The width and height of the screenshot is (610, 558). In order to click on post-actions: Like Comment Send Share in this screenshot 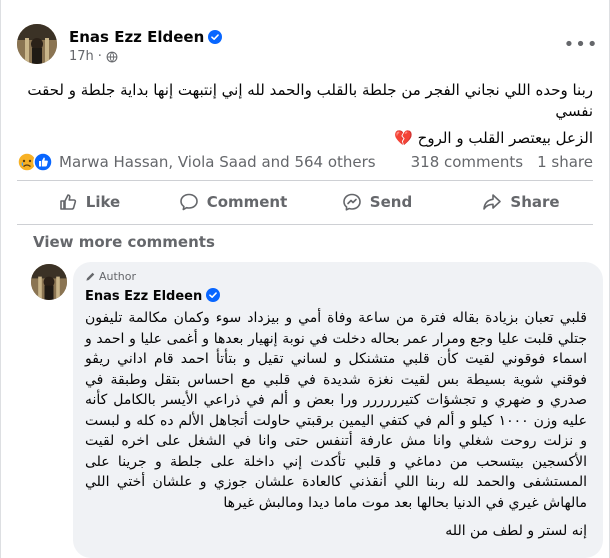, I will do `click(305, 202)`.